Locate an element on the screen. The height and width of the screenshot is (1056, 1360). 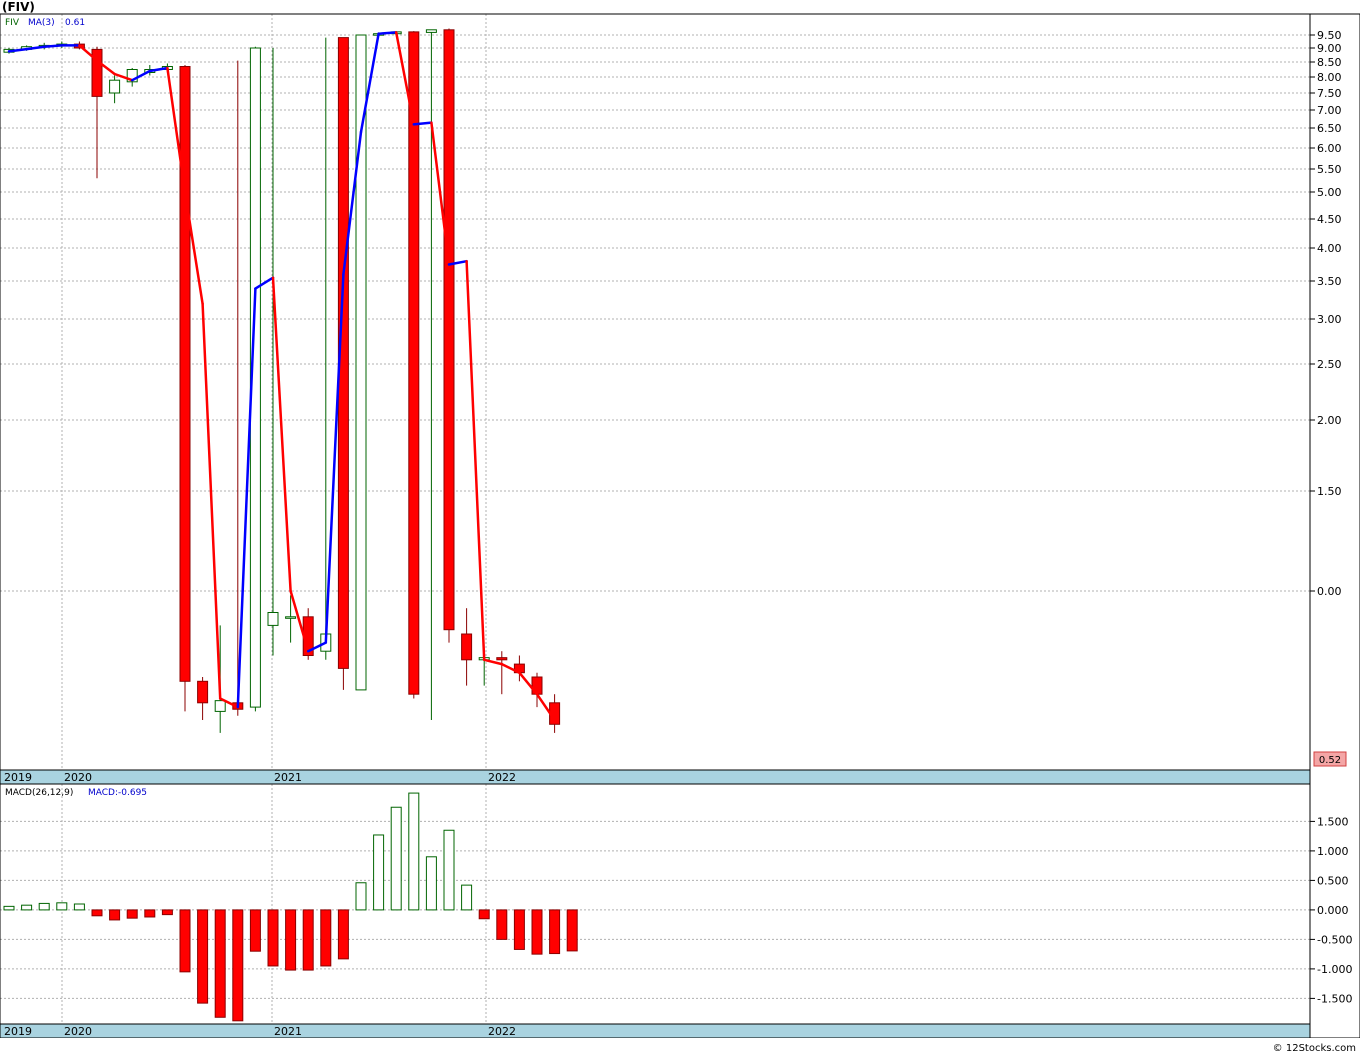
price-tick-label: 0.00 is located at coordinates (1329, 591).